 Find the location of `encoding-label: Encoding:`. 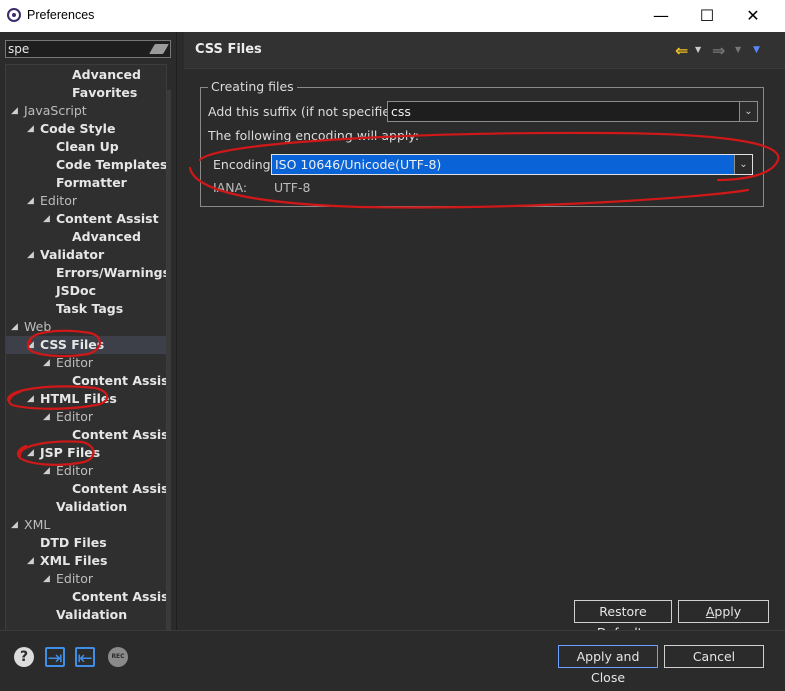

encoding-label: Encoding: is located at coordinates (244, 164).